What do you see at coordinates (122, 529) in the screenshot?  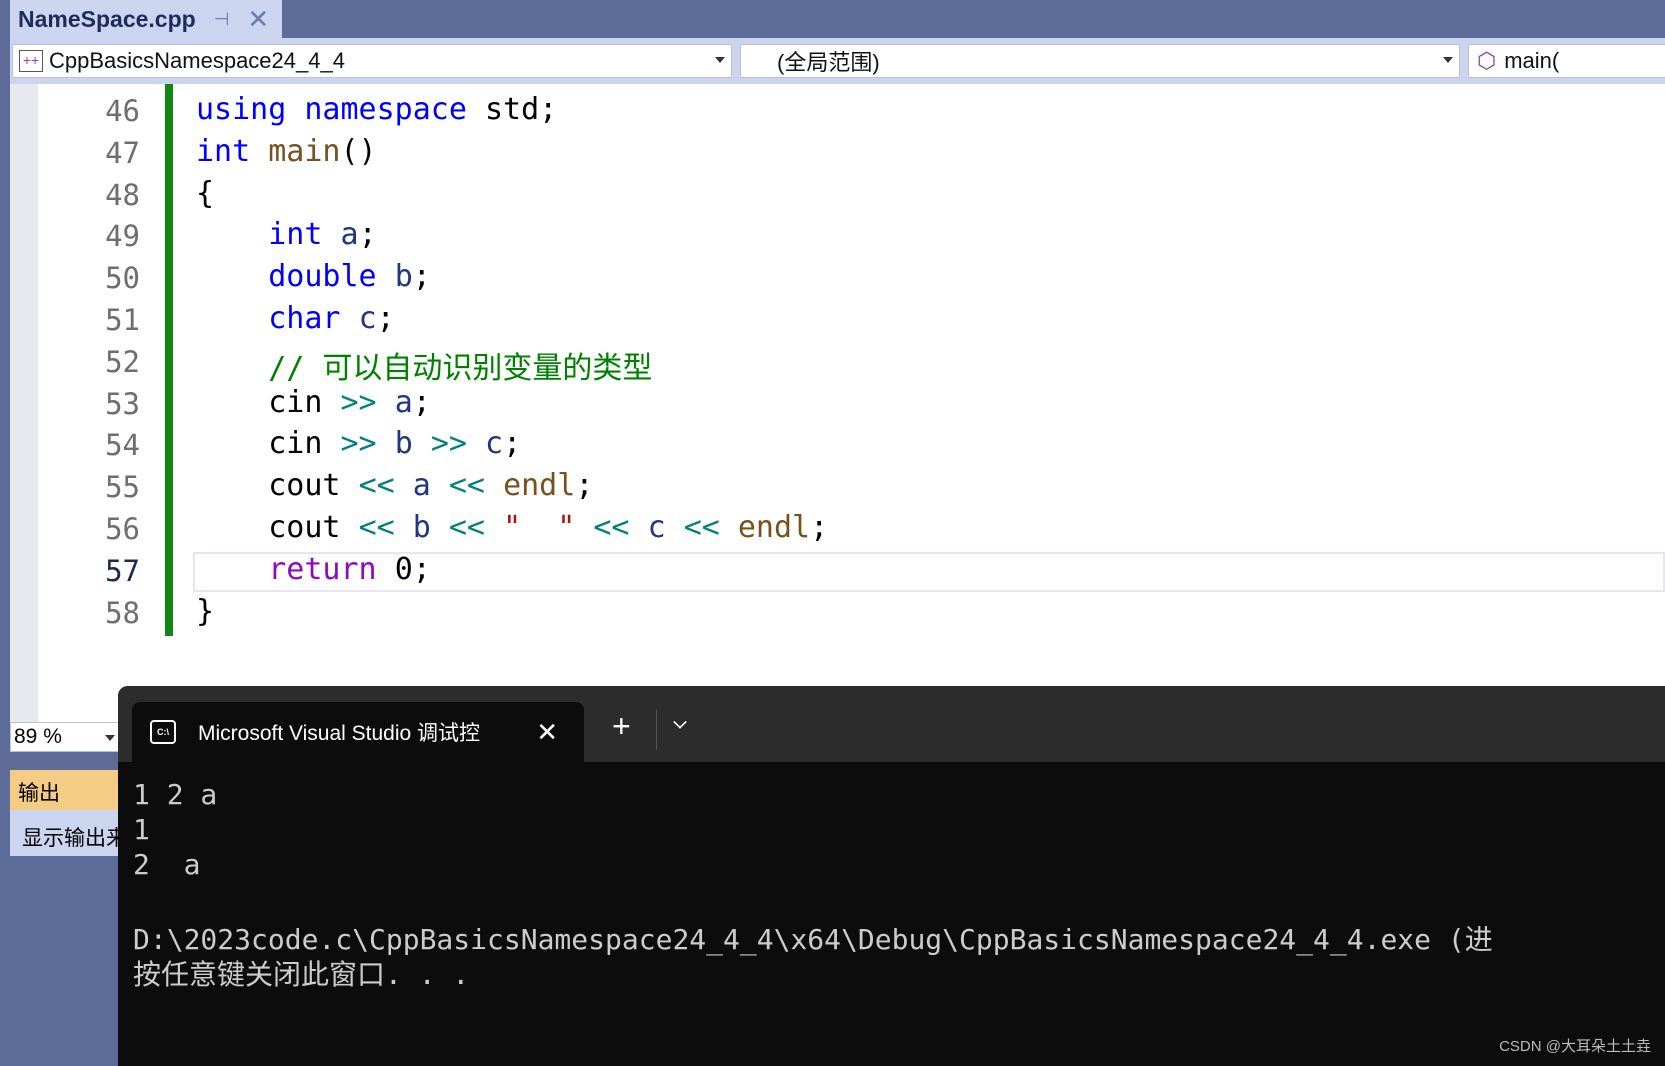 I see `line-number: 56` at bounding box center [122, 529].